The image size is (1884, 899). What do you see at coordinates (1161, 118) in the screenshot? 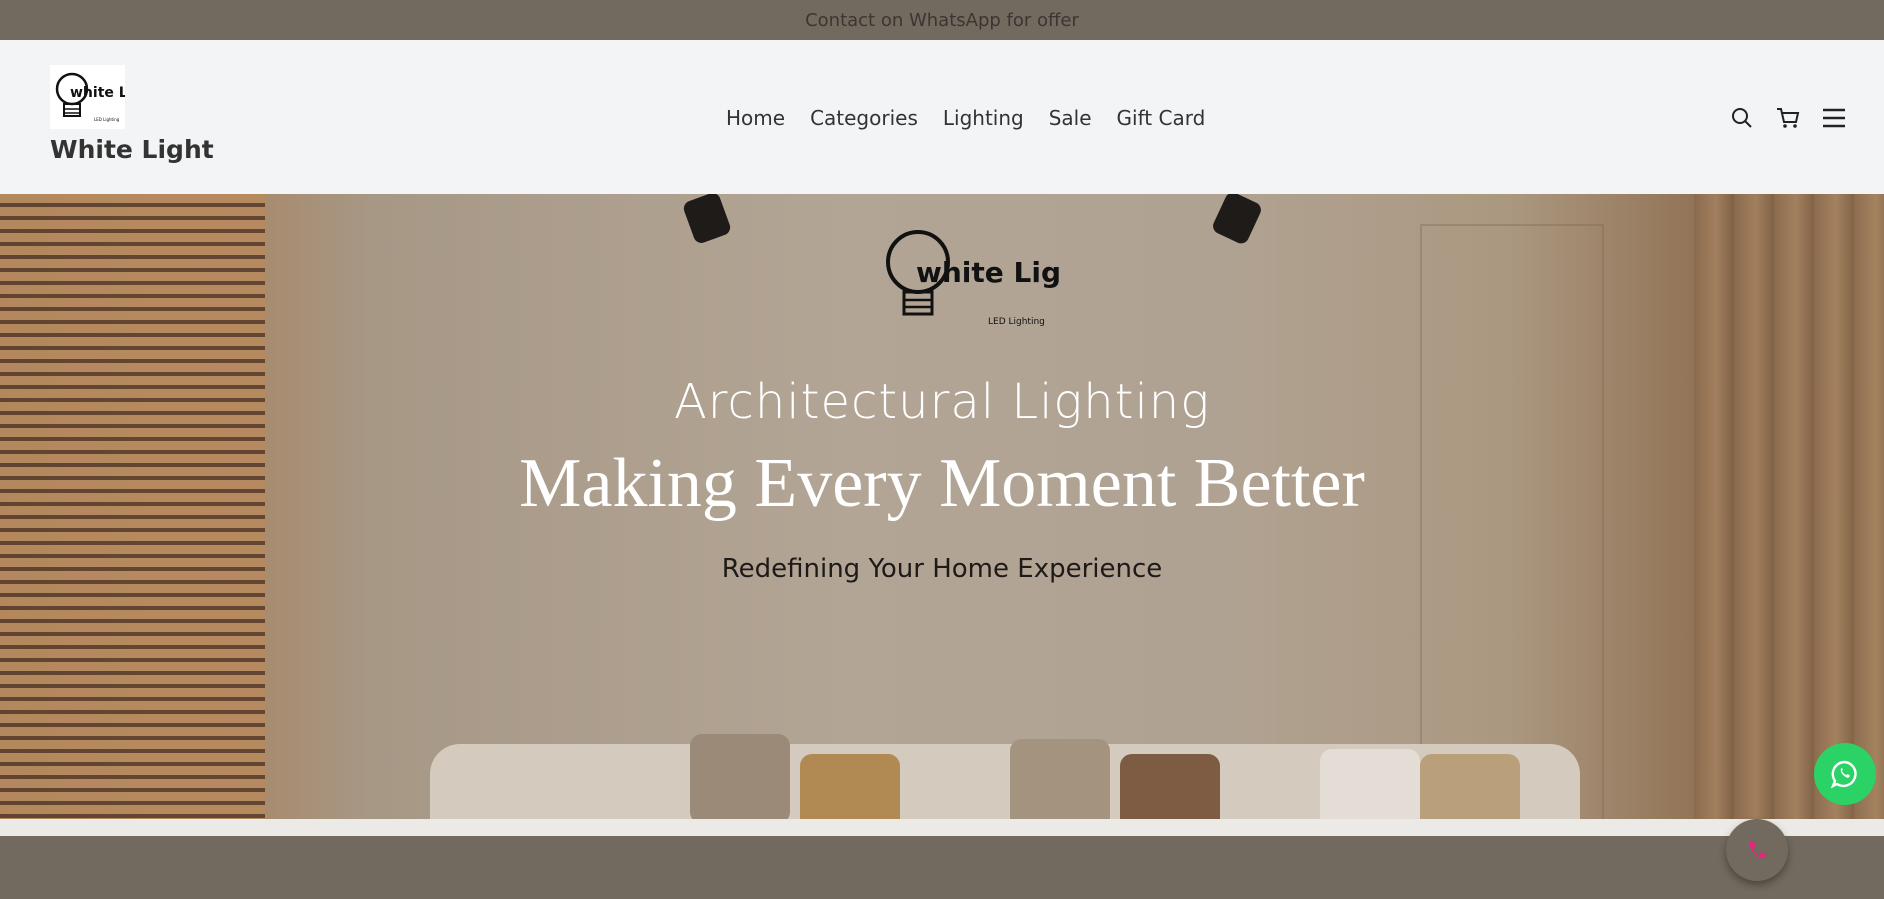
I see `nav-gift-card: Gift Card` at bounding box center [1161, 118].